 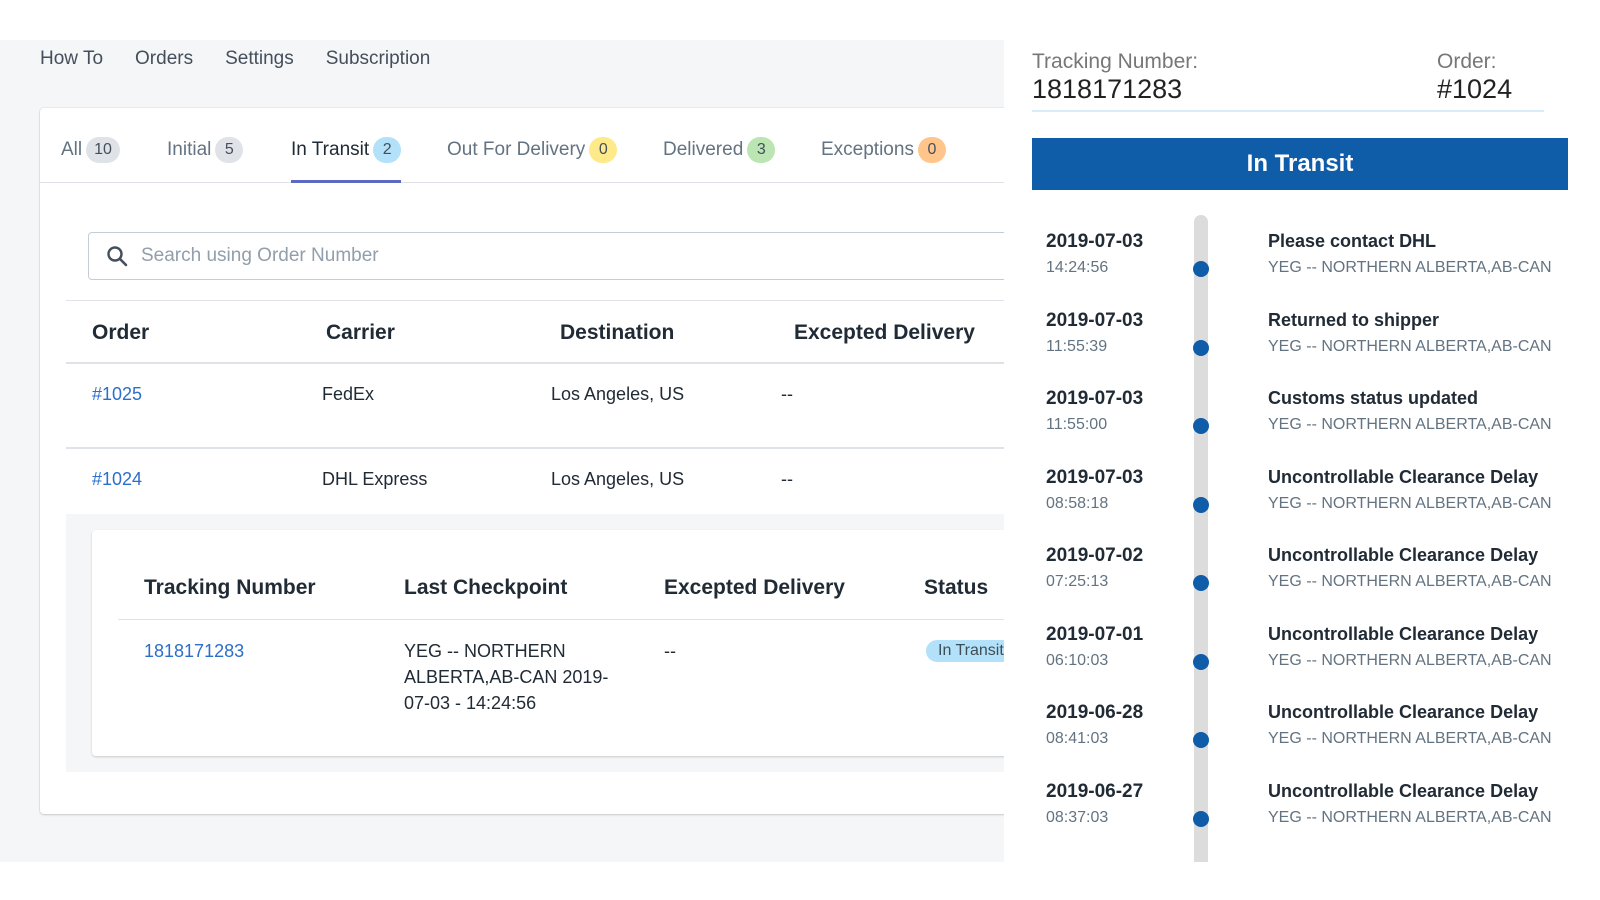 I want to click on tab-exceptions: Exceptions 0, so click(x=883, y=150).